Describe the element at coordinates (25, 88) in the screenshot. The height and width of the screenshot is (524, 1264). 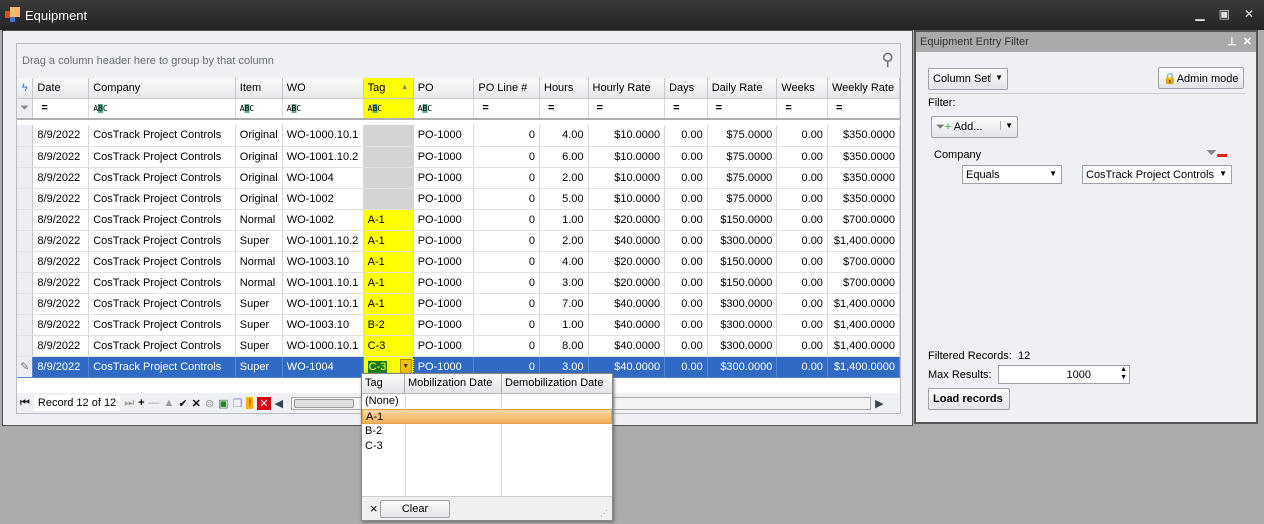
I see `column-chooser-icon: ϟ` at that location.